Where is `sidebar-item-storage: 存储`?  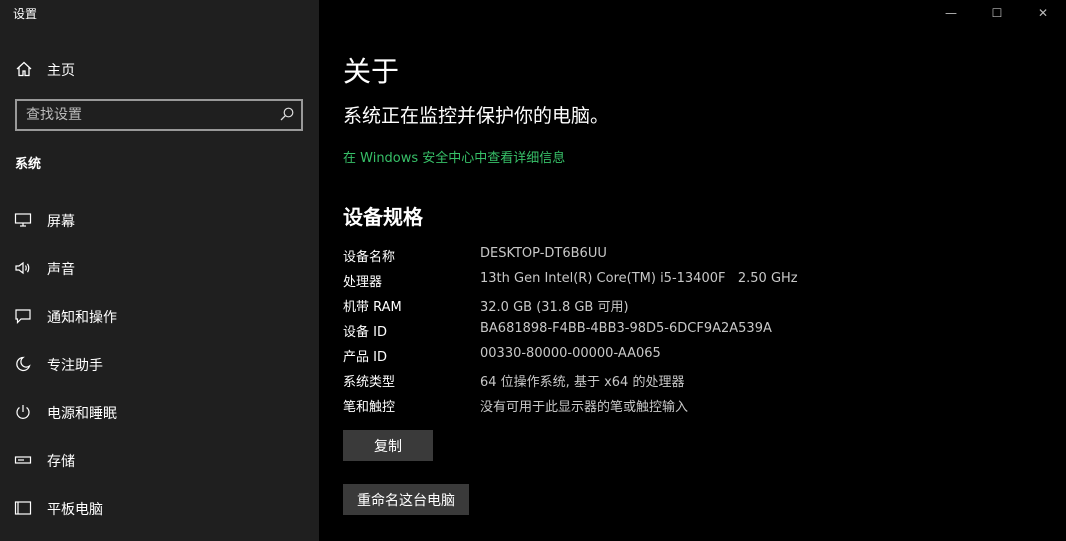
sidebar-item-storage: 存储 is located at coordinates (159, 460).